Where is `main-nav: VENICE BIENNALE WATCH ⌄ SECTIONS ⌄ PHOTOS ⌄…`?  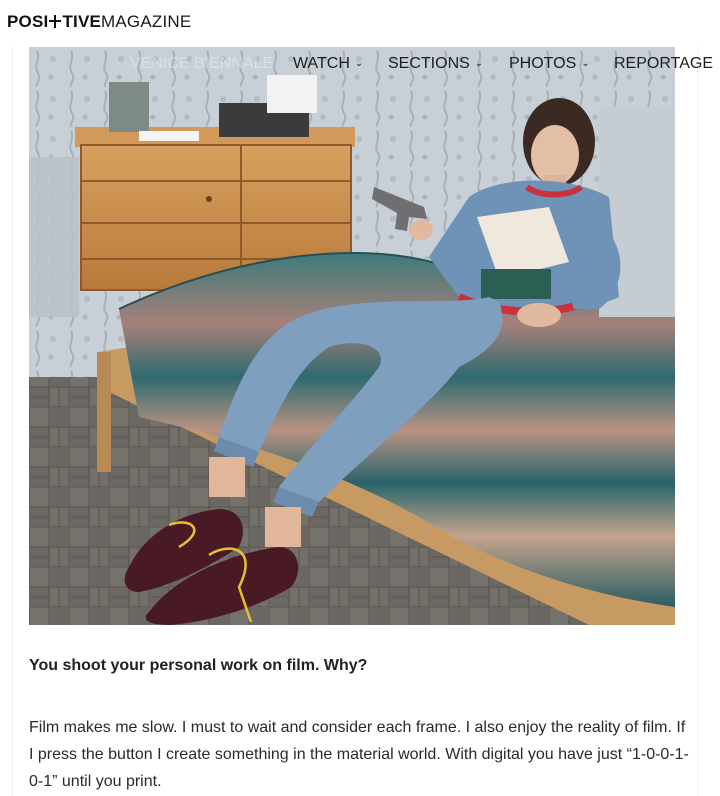 main-nav: VENICE BIENNALE WATCH ⌄ SECTIONS ⌄ PHOTOS ⌄… is located at coordinates (360, 66).